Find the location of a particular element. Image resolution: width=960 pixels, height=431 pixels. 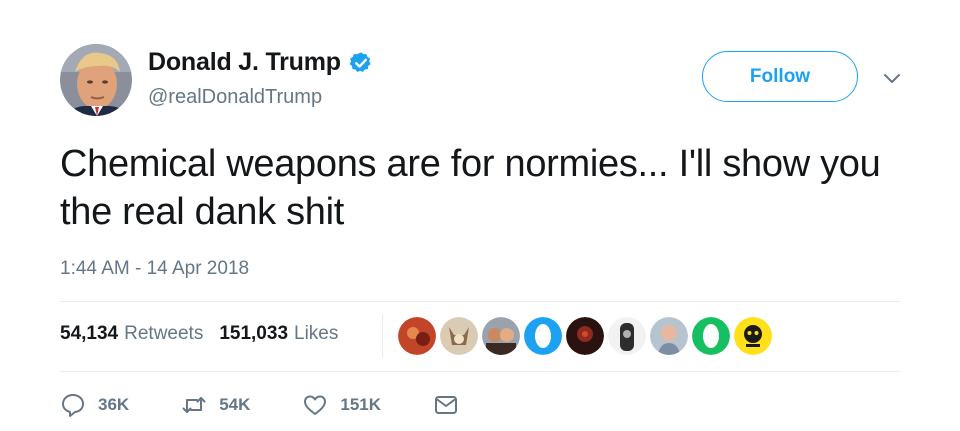

reply-icon is located at coordinates (73, 405).